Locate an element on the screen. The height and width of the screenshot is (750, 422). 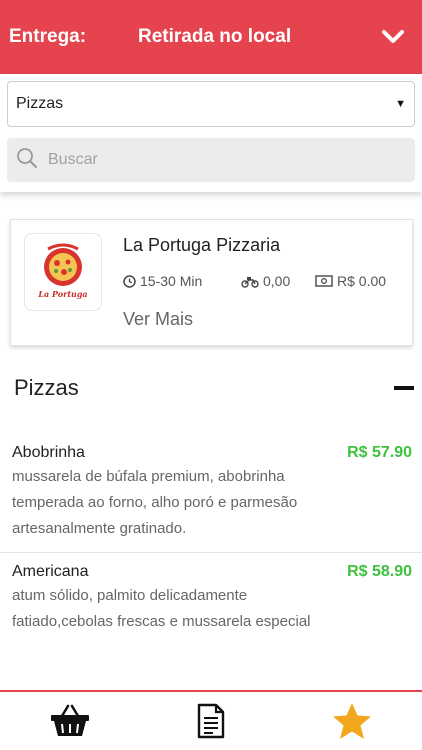
category-select: Pizzas ▼ is located at coordinates (211, 104).